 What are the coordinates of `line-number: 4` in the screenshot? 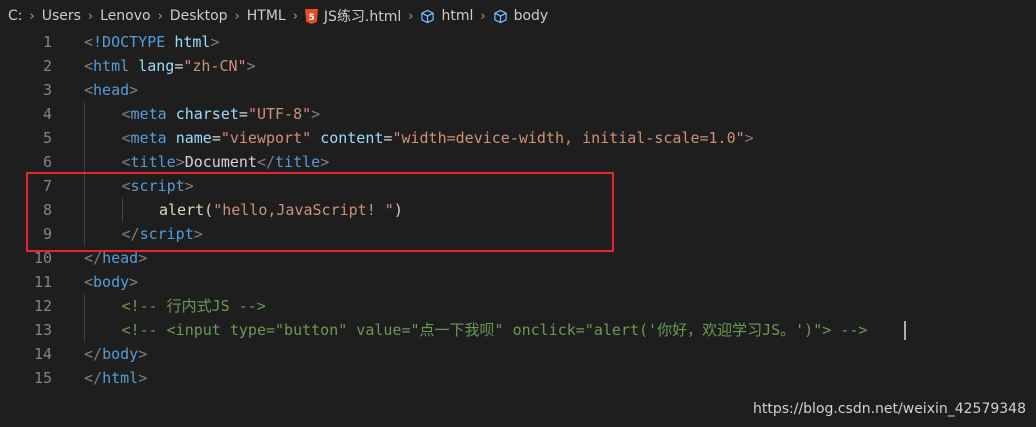 It's located at (47, 114).